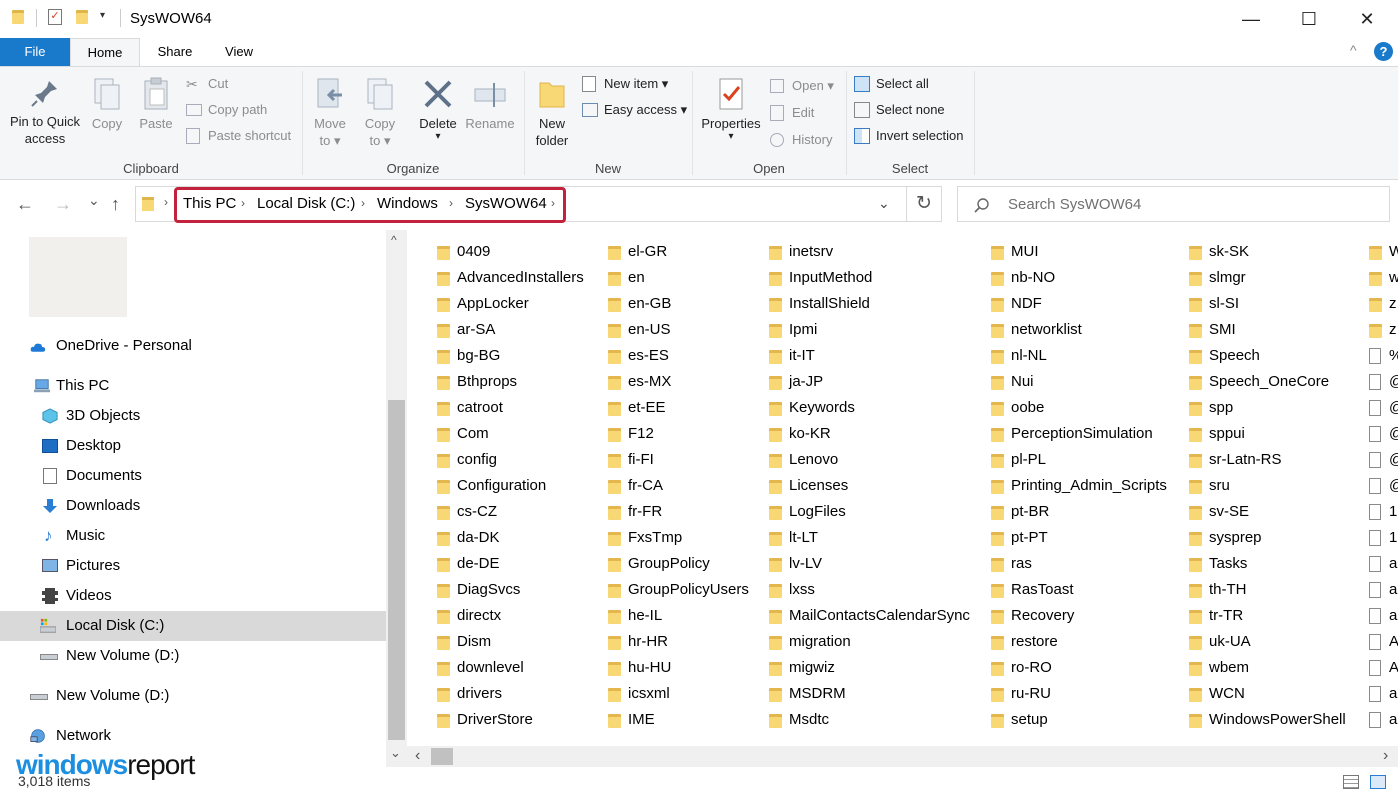  I want to click on folder-item: es-MX, so click(639, 382).